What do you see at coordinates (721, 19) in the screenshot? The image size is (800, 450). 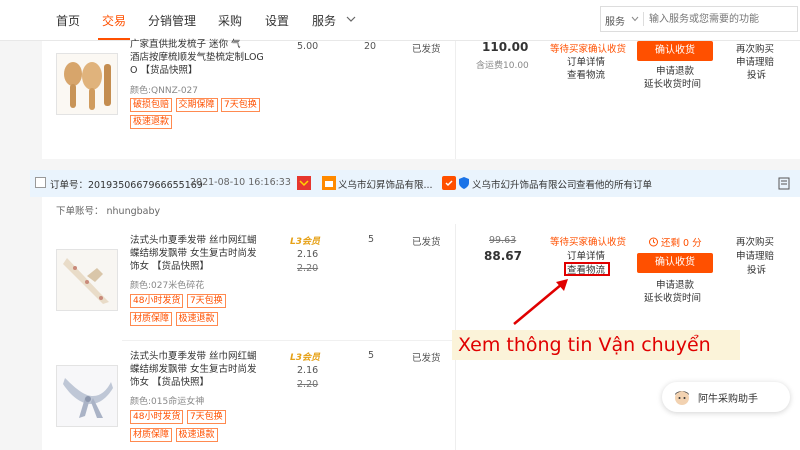 I see `search-input` at bounding box center [721, 19].